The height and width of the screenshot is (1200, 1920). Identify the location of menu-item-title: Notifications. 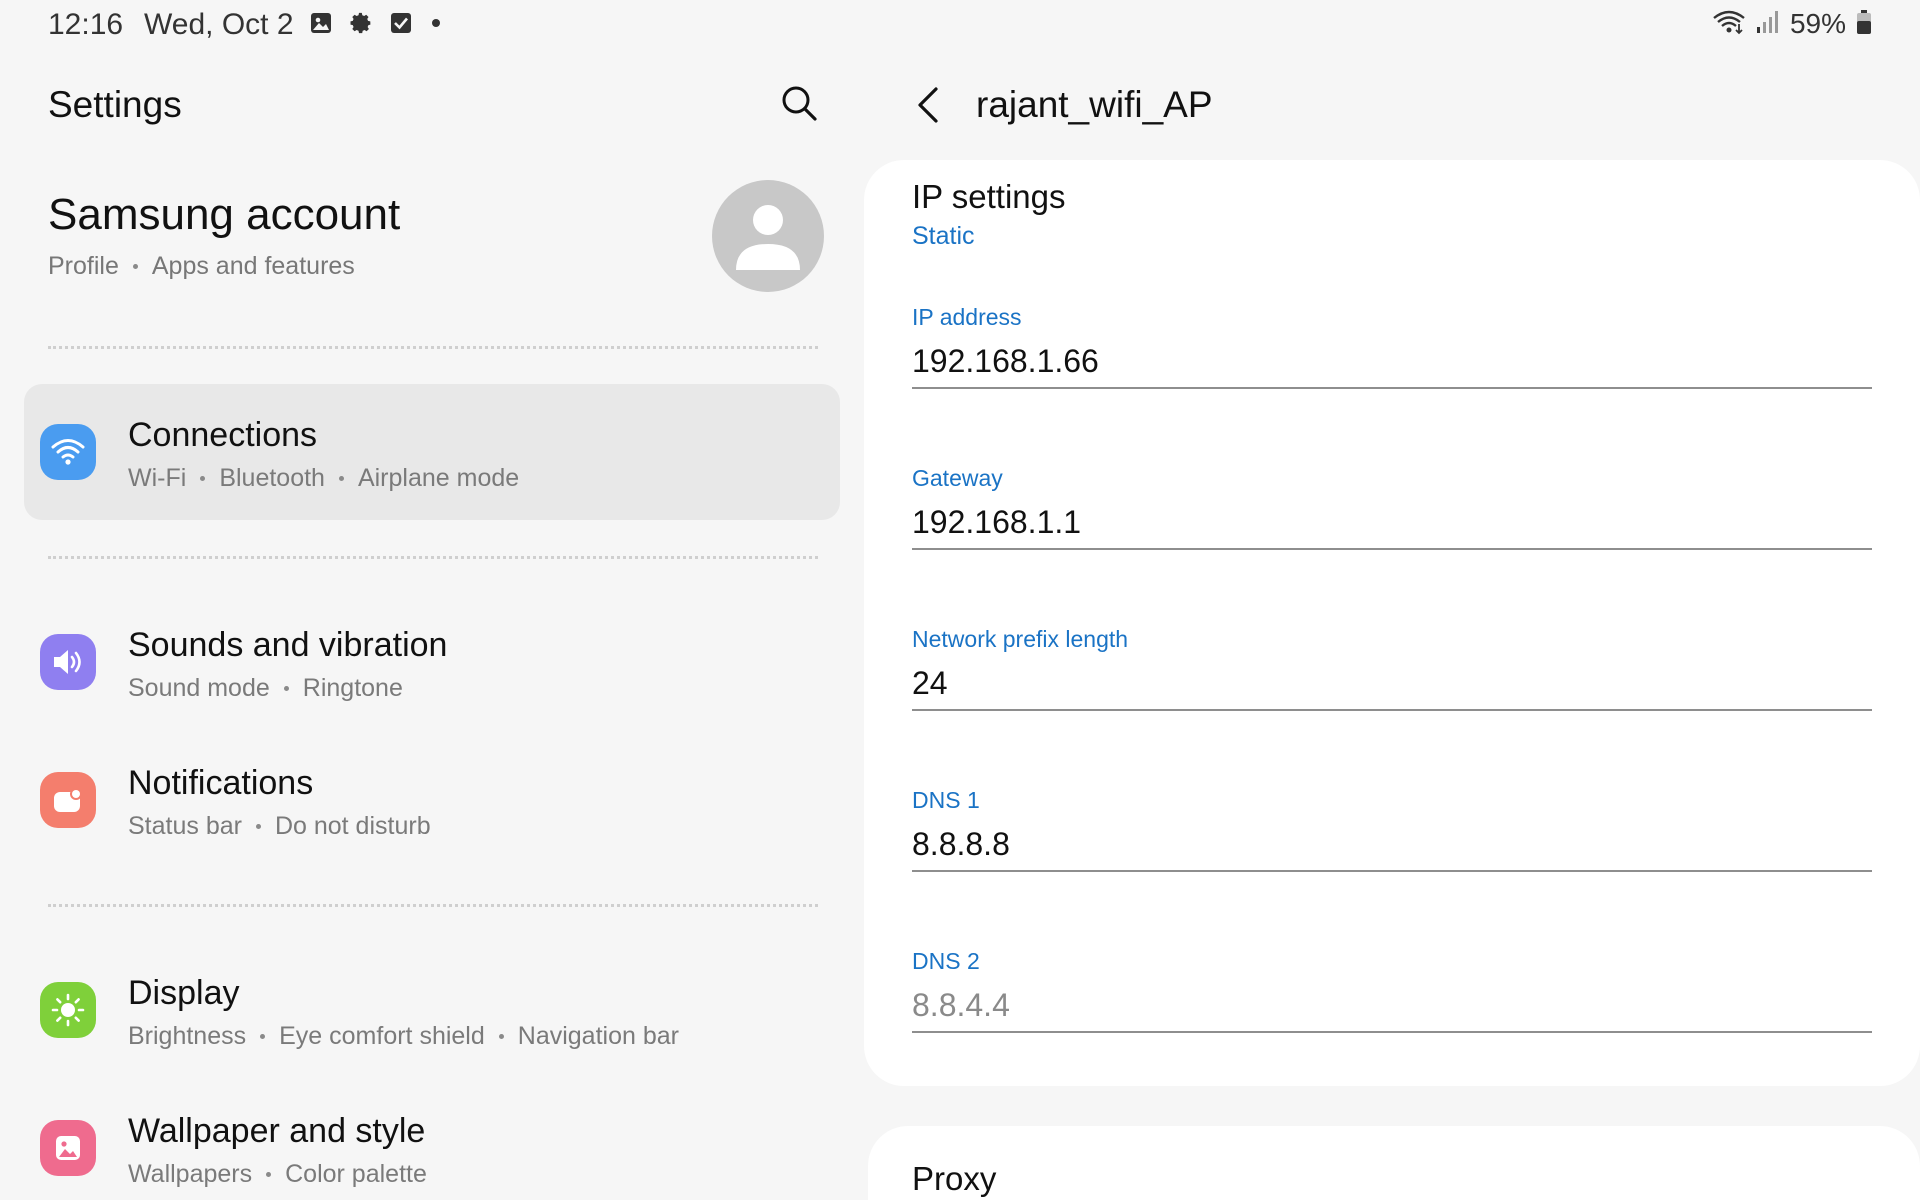
(221, 783).